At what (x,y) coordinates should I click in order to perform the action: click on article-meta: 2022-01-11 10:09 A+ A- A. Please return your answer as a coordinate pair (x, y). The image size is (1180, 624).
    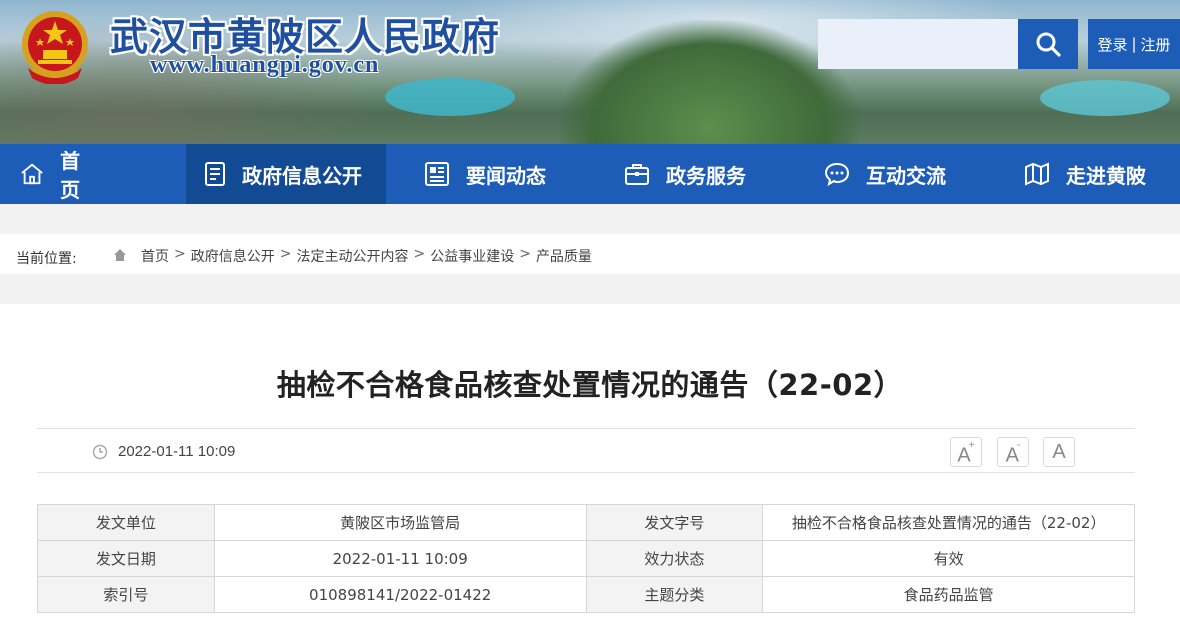
    Looking at the image, I should click on (586, 450).